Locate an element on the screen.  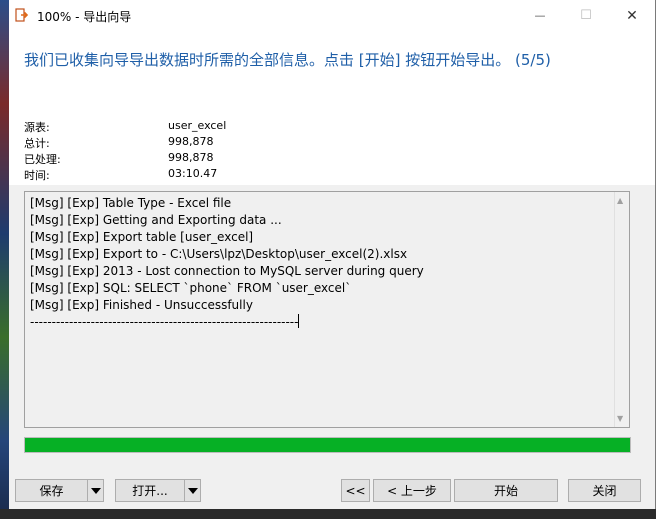
maximize-icon: ☐ is located at coordinates (586, 15).